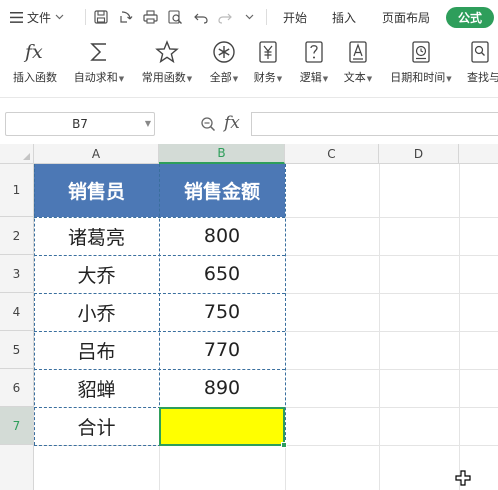 Image resolution: width=498 pixels, height=490 pixels. I want to click on asterisk-circle-icon, so click(224, 52).